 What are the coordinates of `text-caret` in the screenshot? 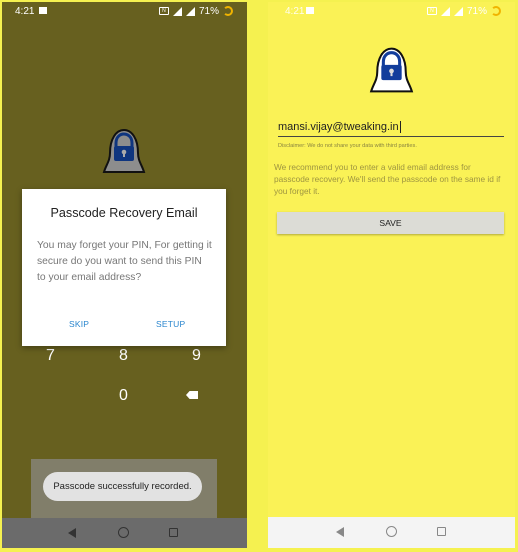 It's located at (400, 127).